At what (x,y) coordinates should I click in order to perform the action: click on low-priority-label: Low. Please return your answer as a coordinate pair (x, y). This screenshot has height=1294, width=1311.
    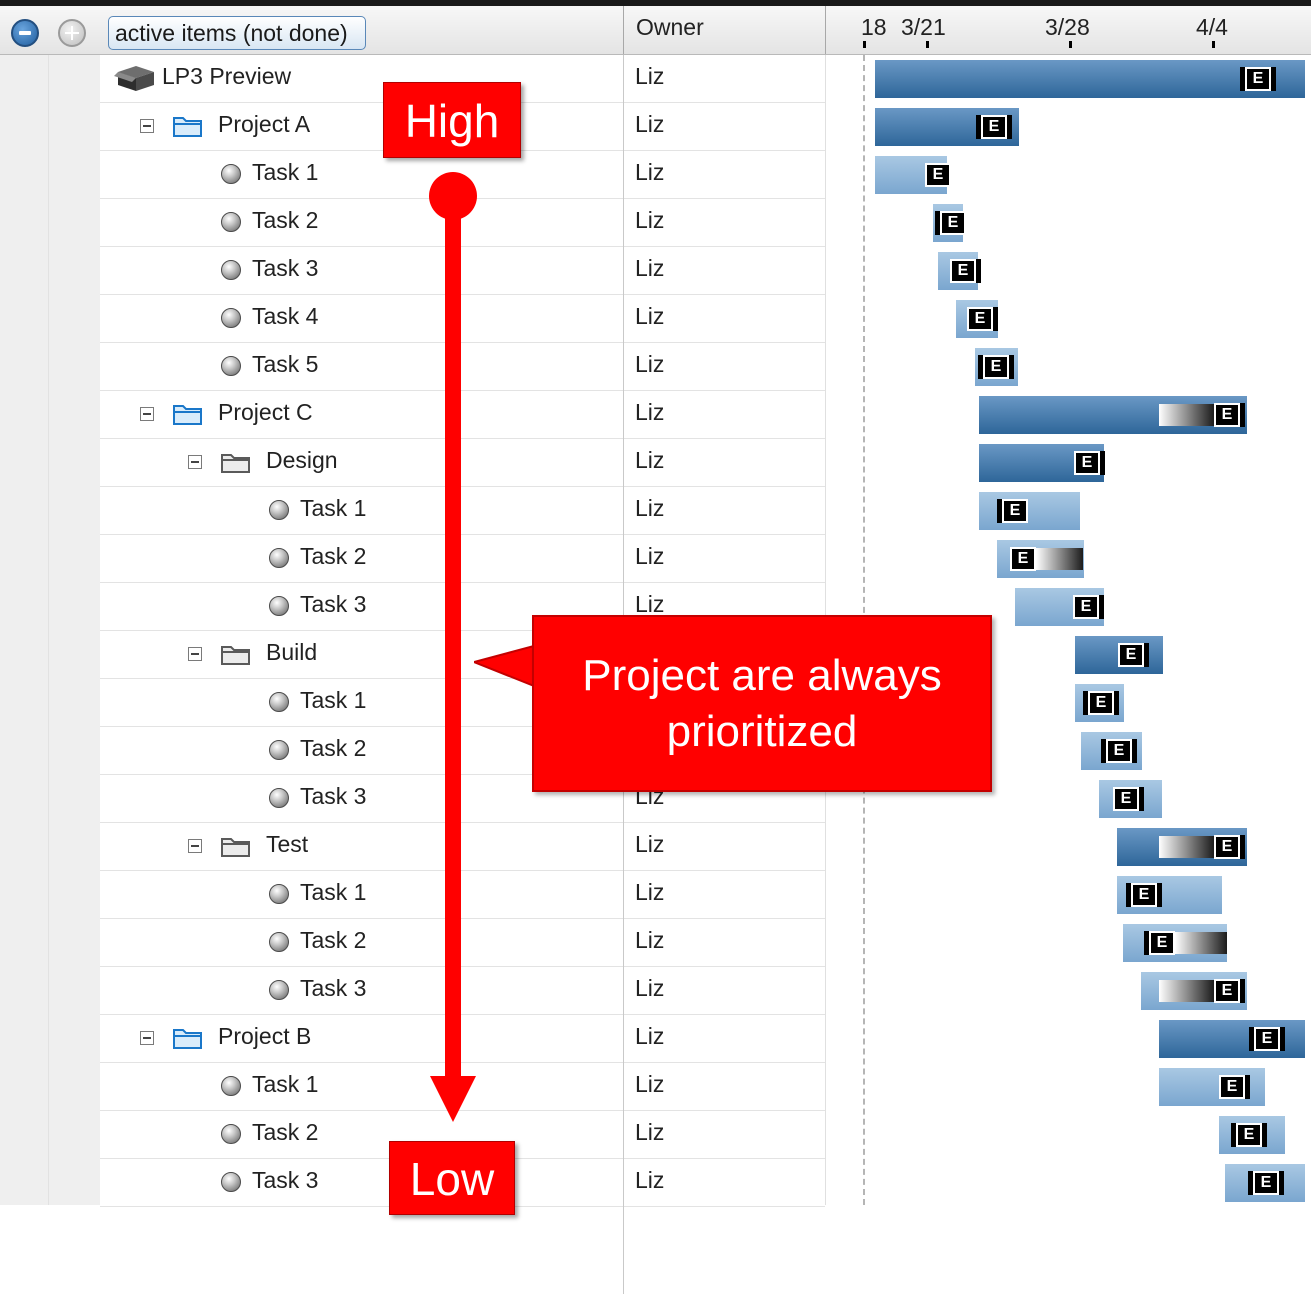
    Looking at the image, I should click on (452, 1178).